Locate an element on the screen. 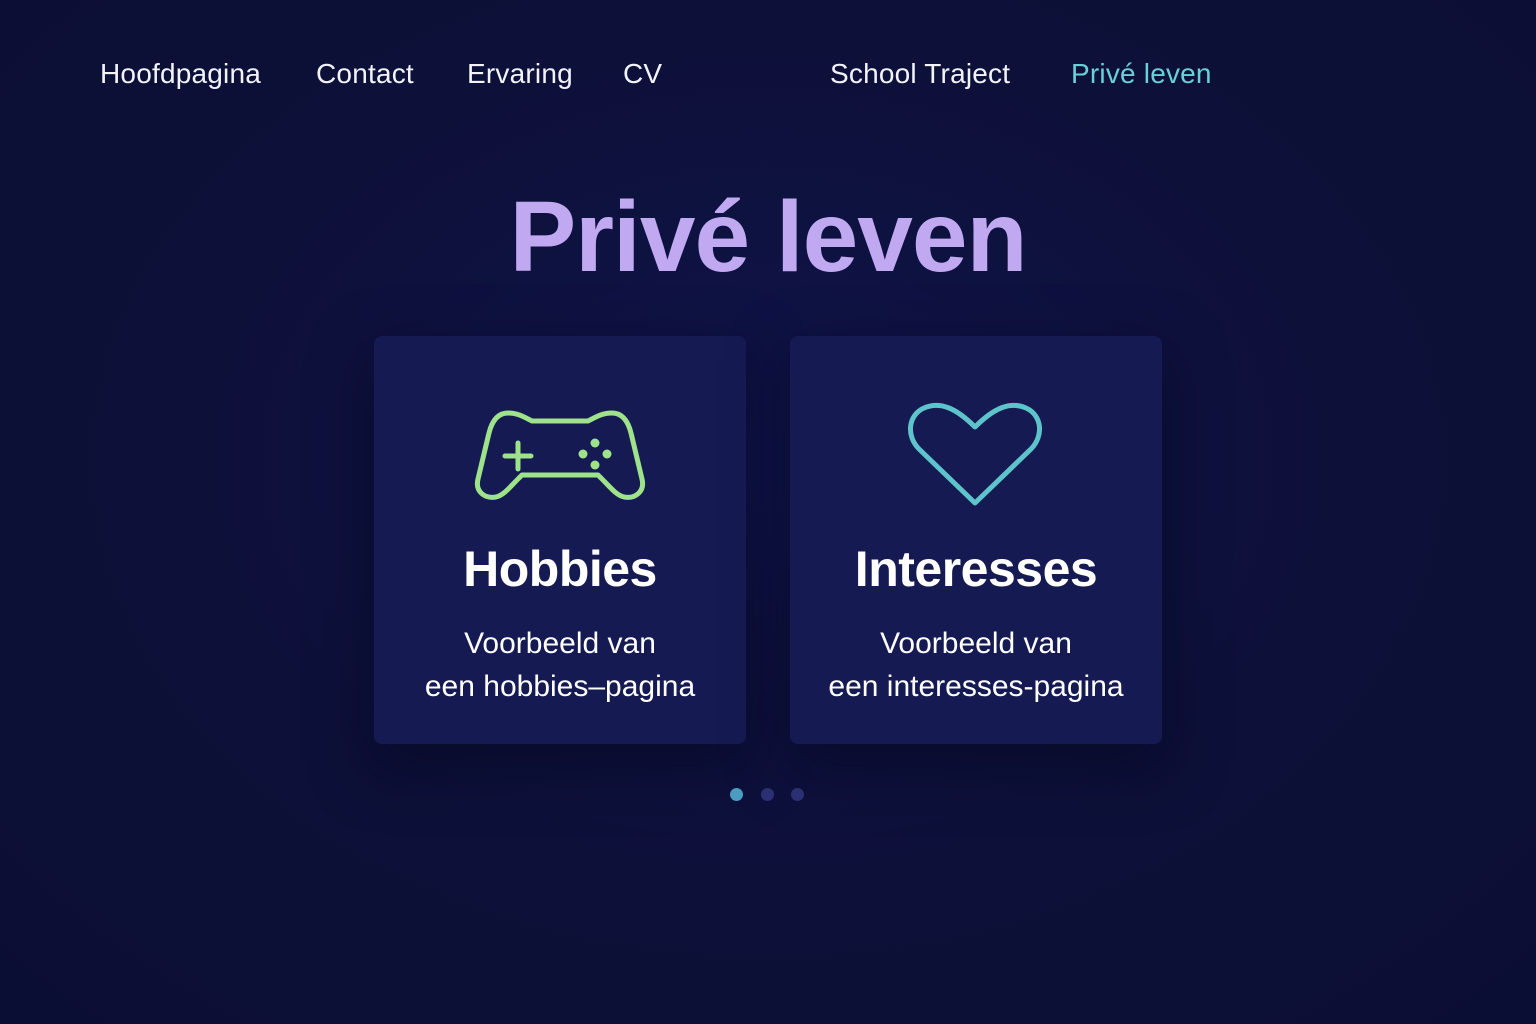  page-title: Privé leven is located at coordinates (768, 237).